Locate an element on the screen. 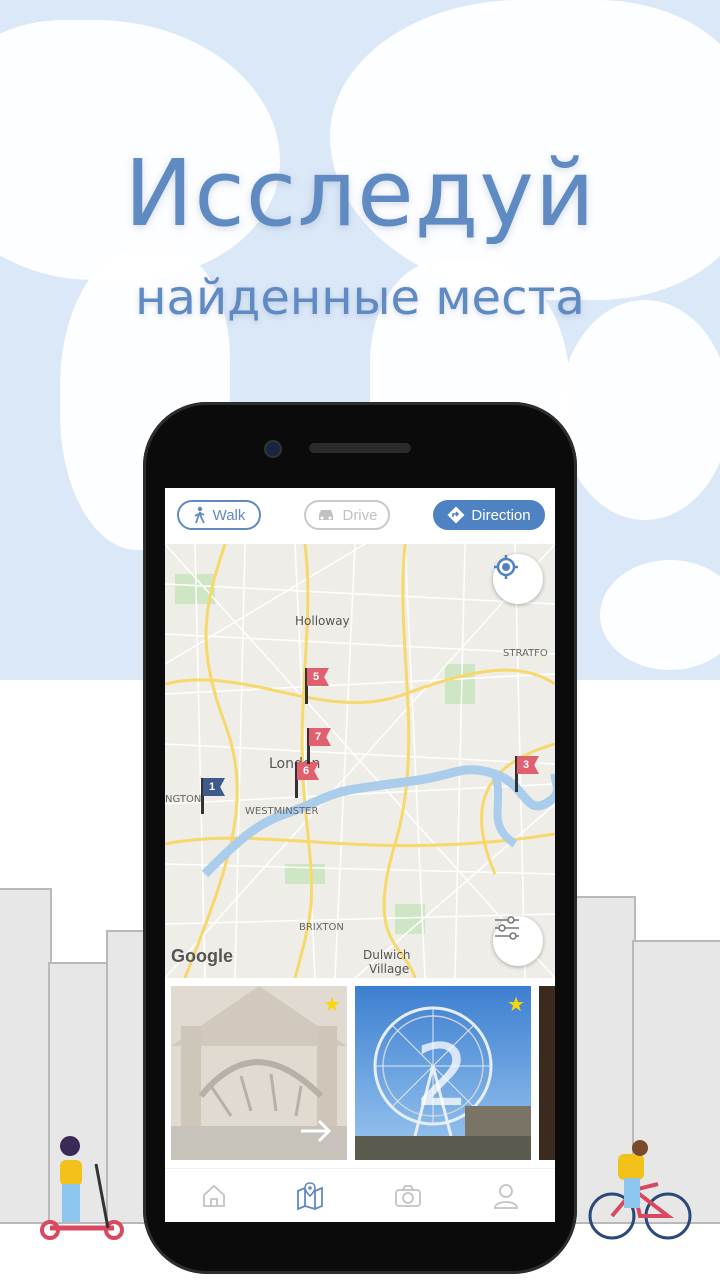  profile-icon is located at coordinates (506, 1196).